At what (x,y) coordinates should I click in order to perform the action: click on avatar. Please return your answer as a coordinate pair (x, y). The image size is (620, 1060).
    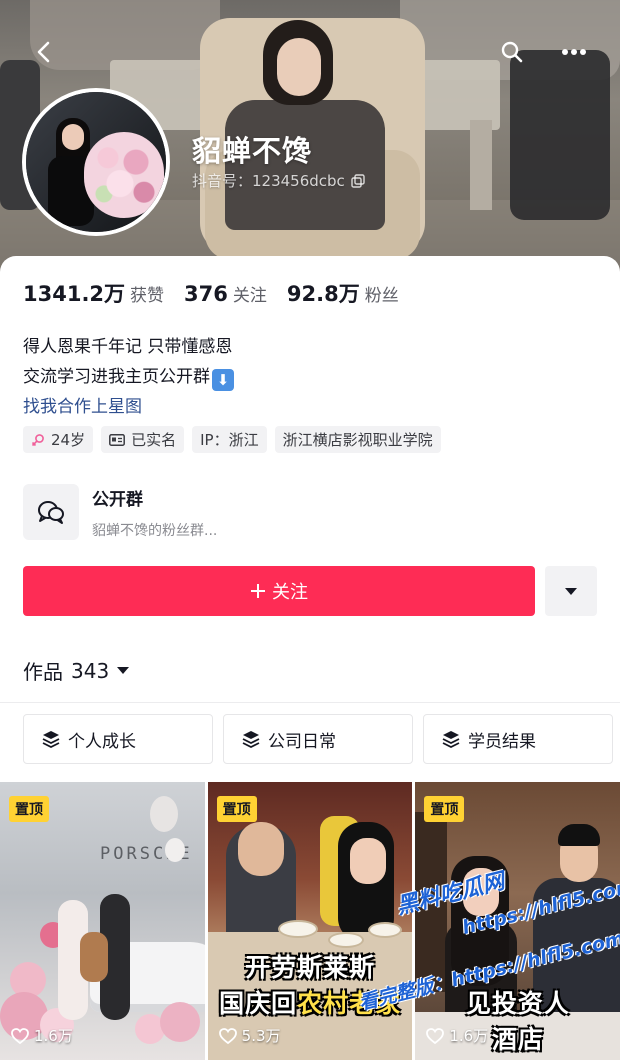
    Looking at the image, I should click on (96, 162).